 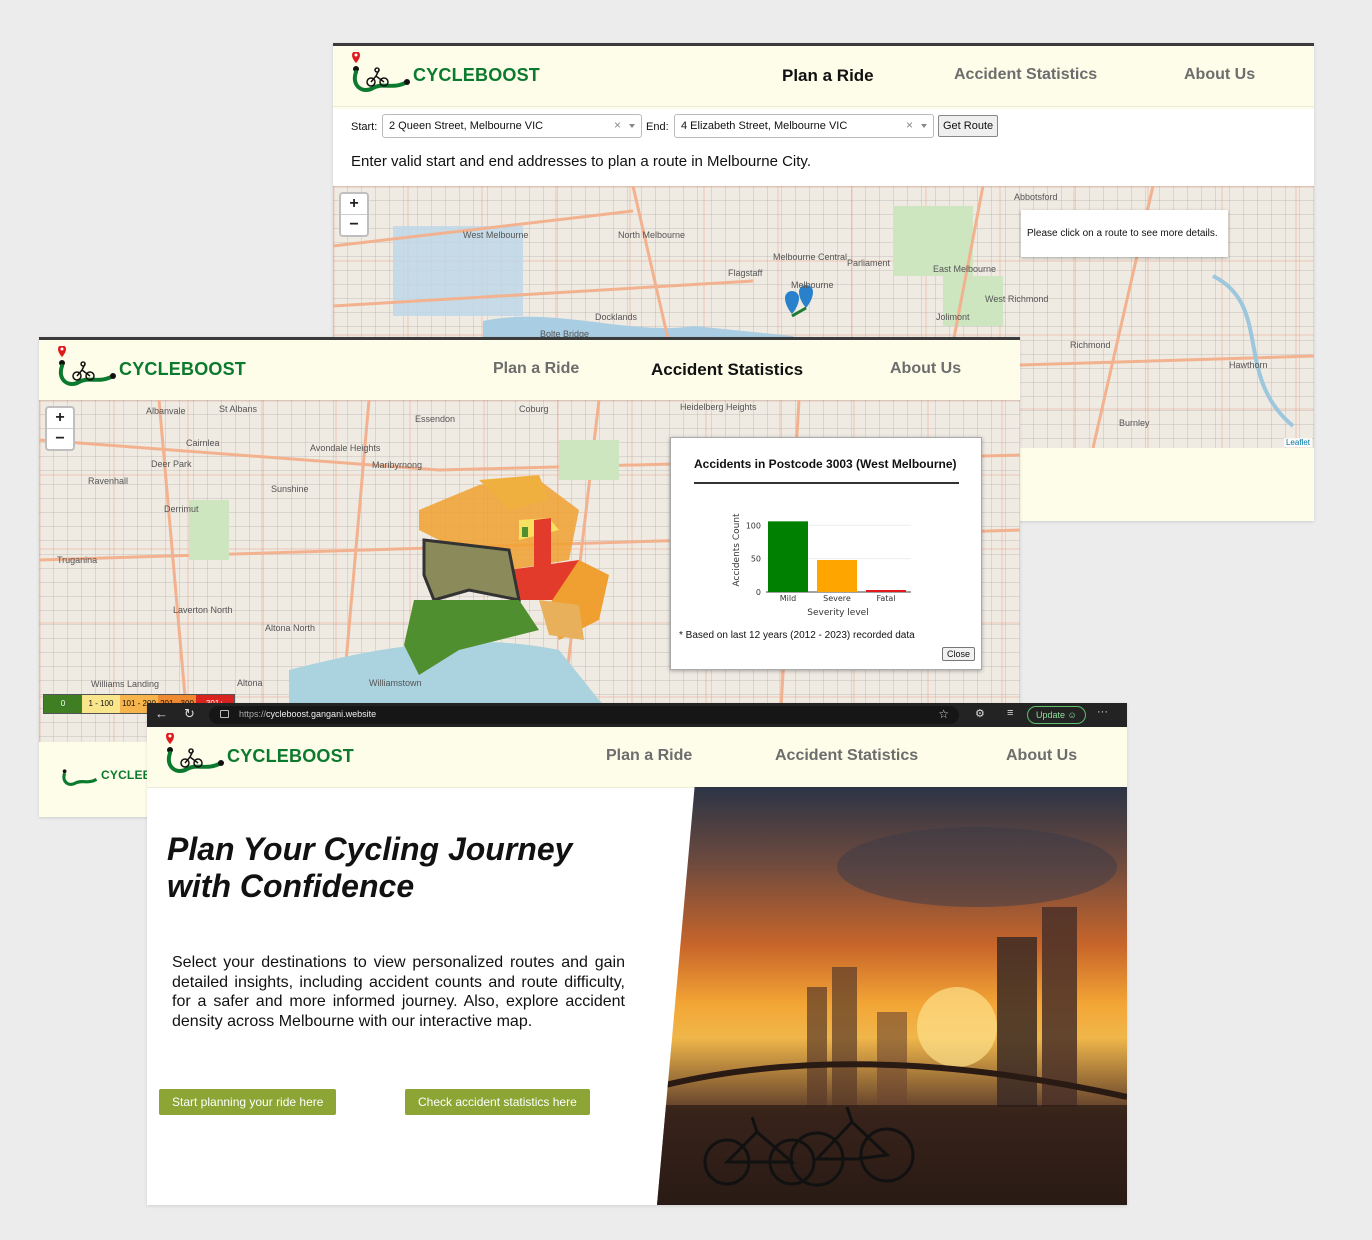 I want to click on stats-map-zoom-control: + −, so click(x=60, y=428).